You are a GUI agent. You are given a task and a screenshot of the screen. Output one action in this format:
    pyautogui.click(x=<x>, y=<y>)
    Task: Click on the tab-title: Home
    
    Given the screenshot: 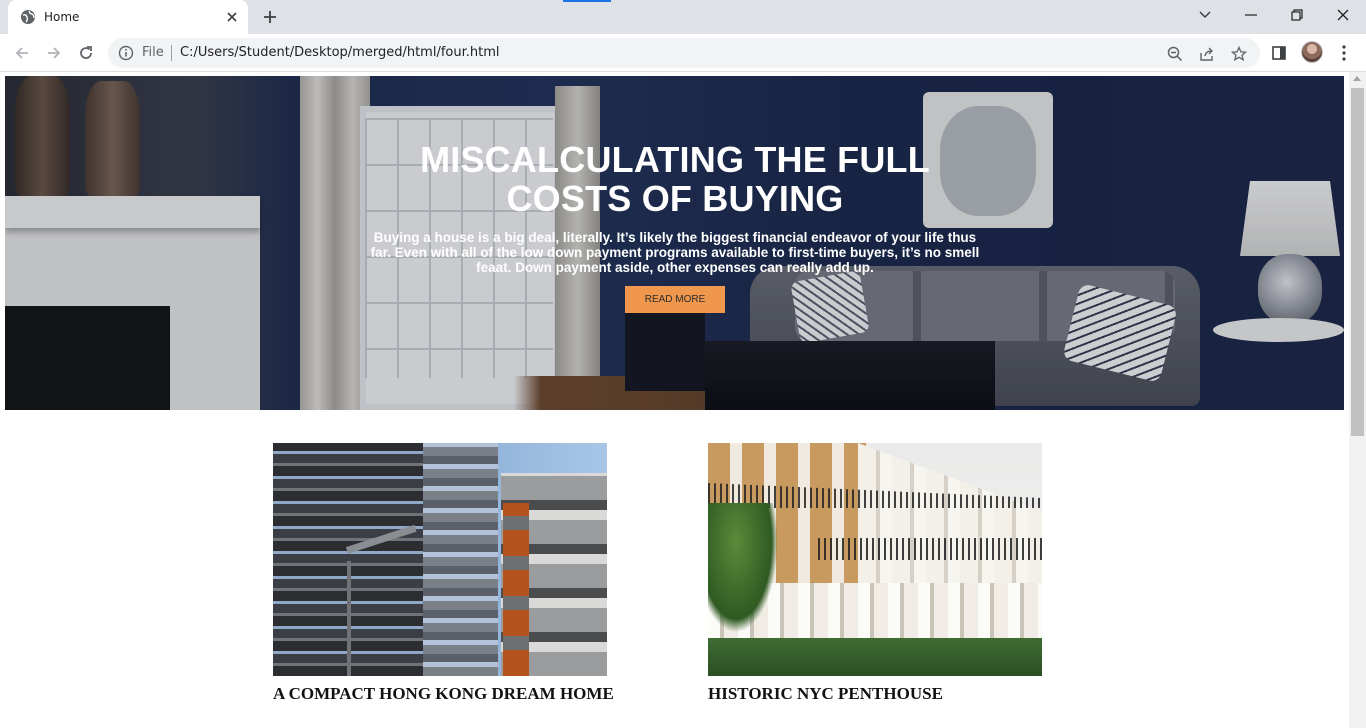 What is the action you would take?
    pyautogui.click(x=62, y=17)
    